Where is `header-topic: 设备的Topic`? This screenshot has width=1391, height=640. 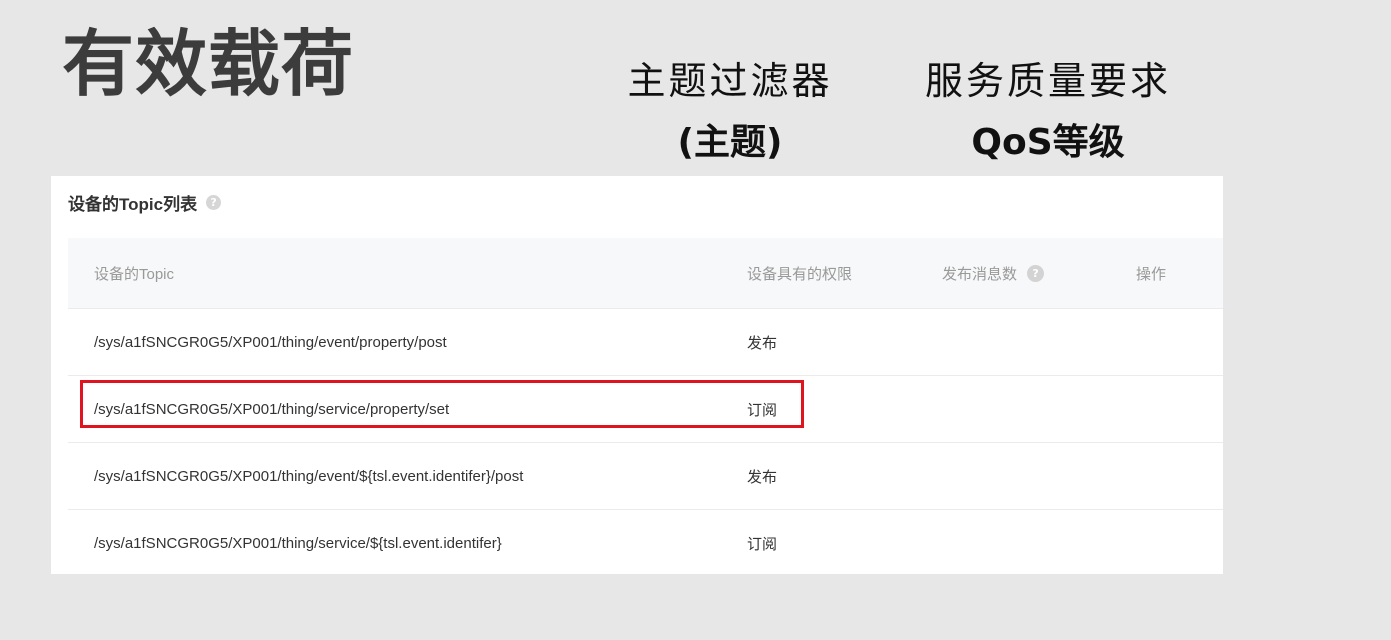 header-topic: 设备的Topic is located at coordinates (134, 274).